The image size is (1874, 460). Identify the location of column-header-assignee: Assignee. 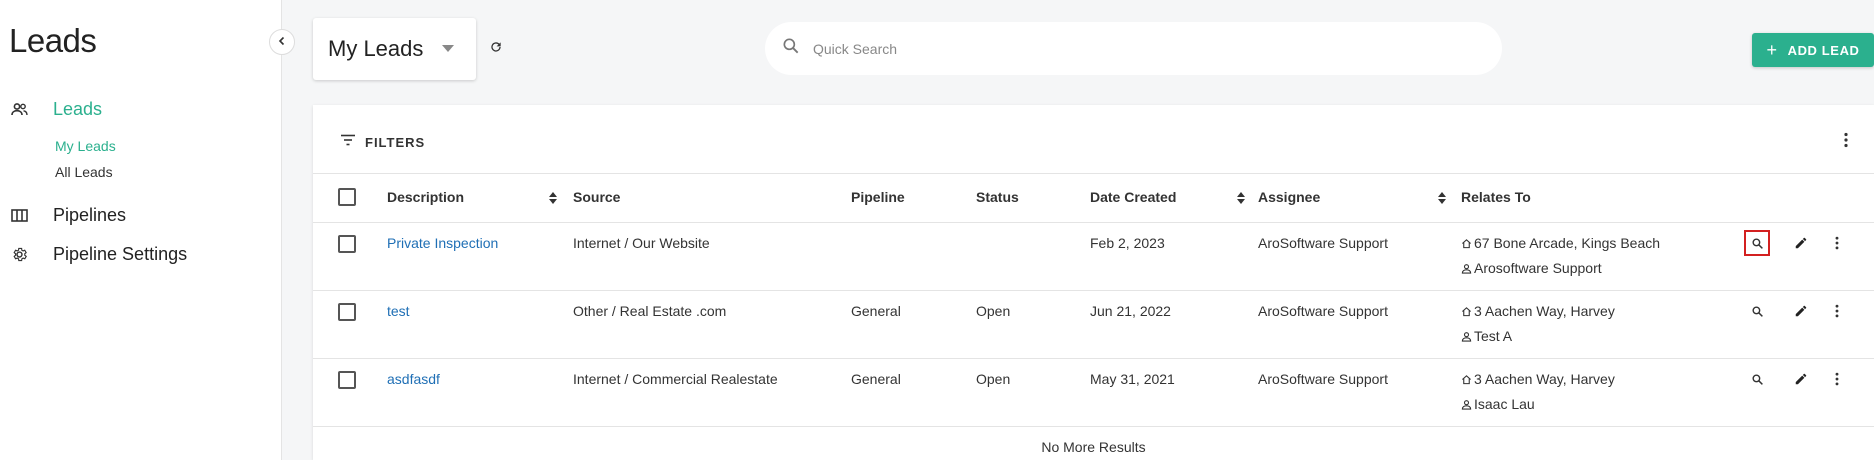
(1289, 197).